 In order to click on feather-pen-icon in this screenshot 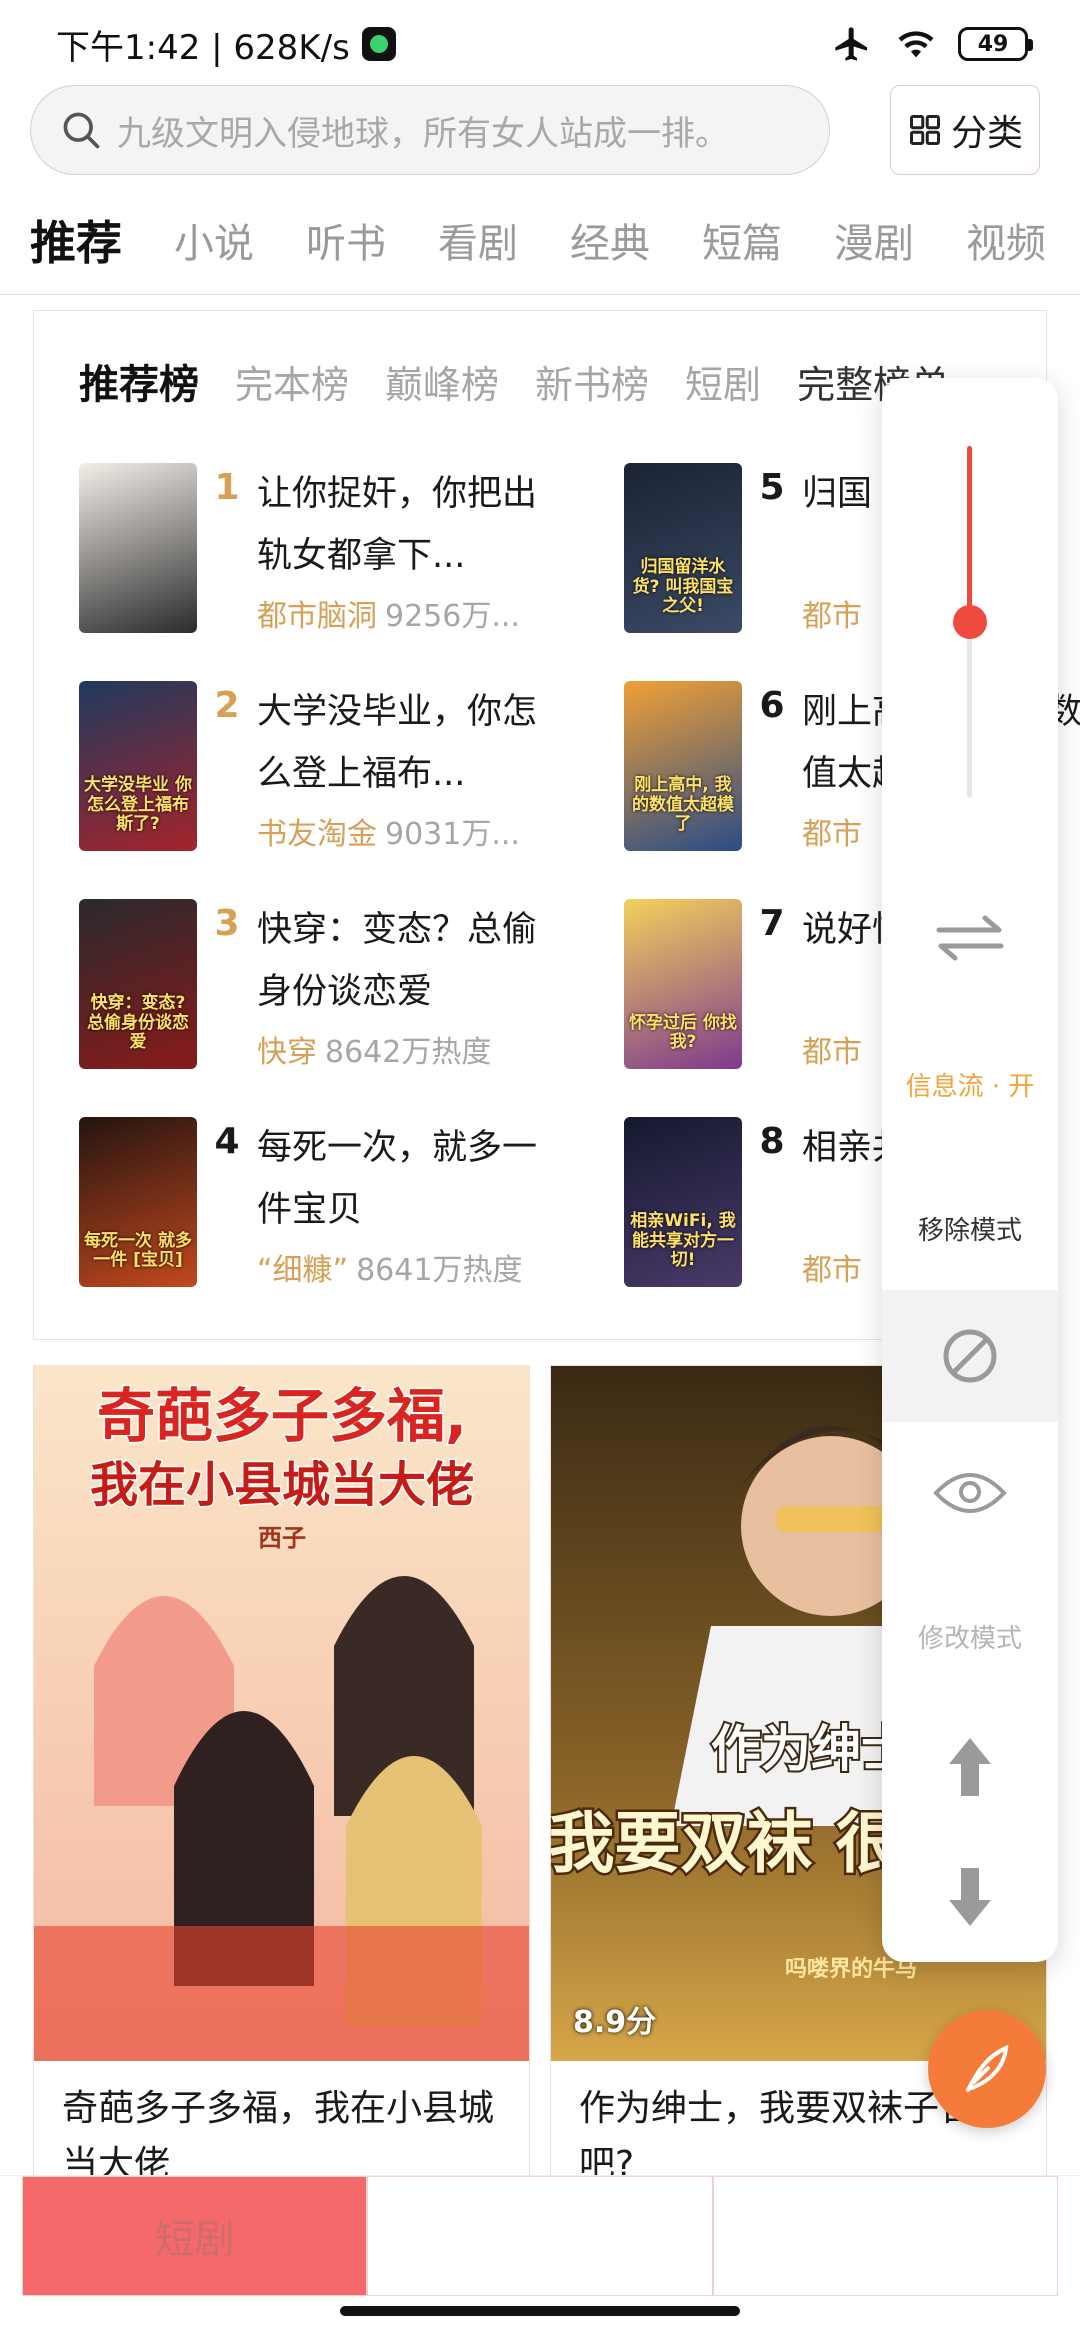, I will do `click(987, 2068)`.